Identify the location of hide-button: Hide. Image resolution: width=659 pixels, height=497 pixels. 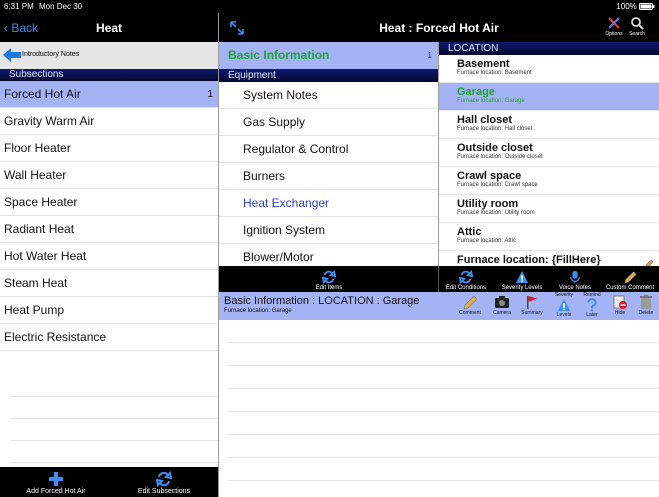
(620, 305).